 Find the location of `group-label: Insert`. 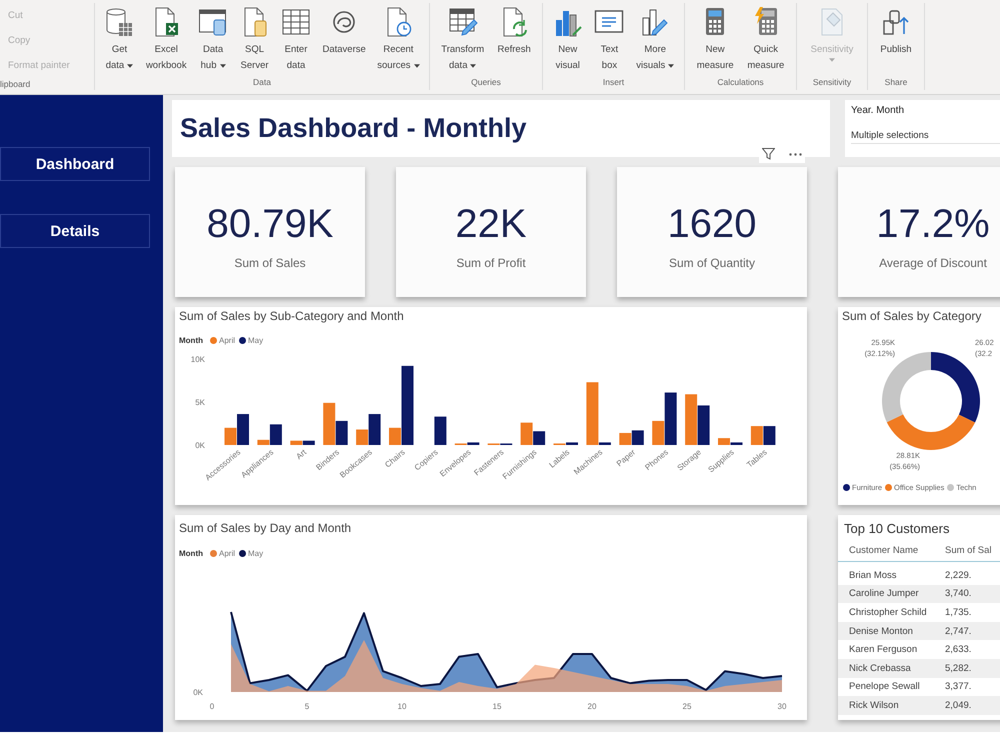

group-label: Insert is located at coordinates (614, 82).